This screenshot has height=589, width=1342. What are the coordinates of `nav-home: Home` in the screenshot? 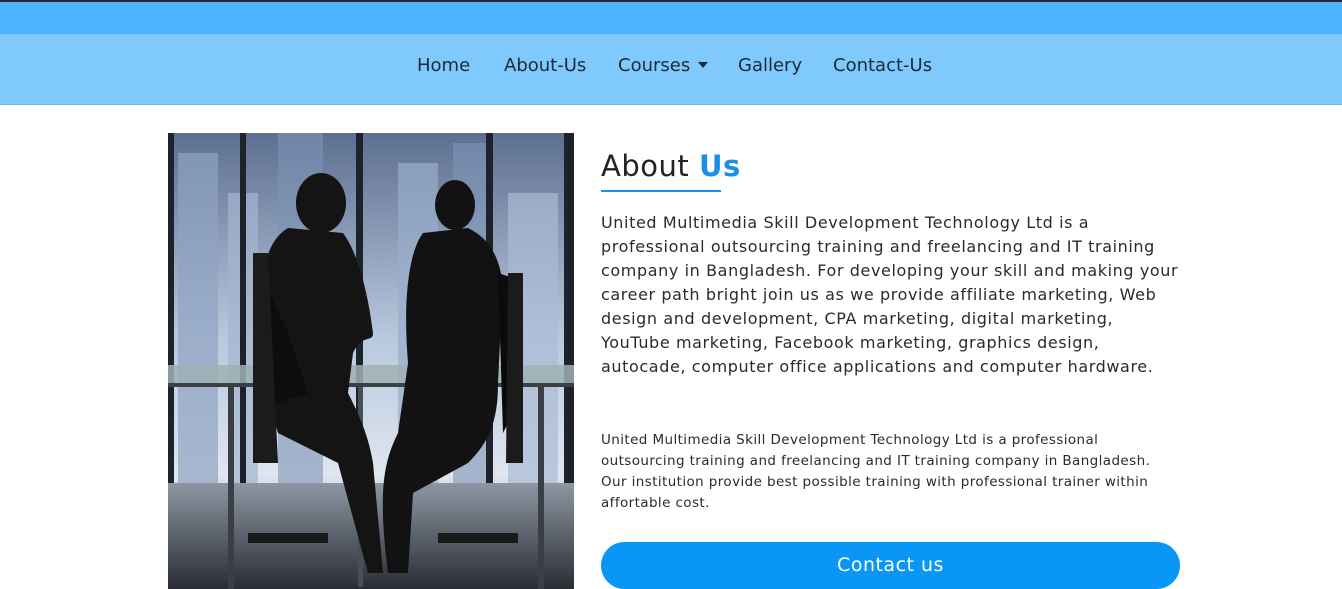 It's located at (443, 66).